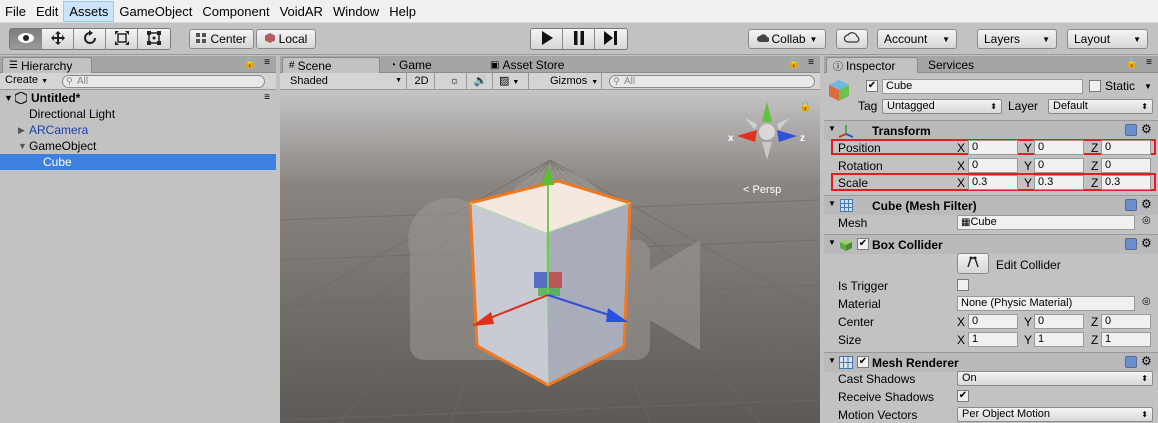 Image resolution: width=1158 pixels, height=423 pixels. I want to click on scene-root-row: ▼ Untitled* ≡, so click(138, 98).